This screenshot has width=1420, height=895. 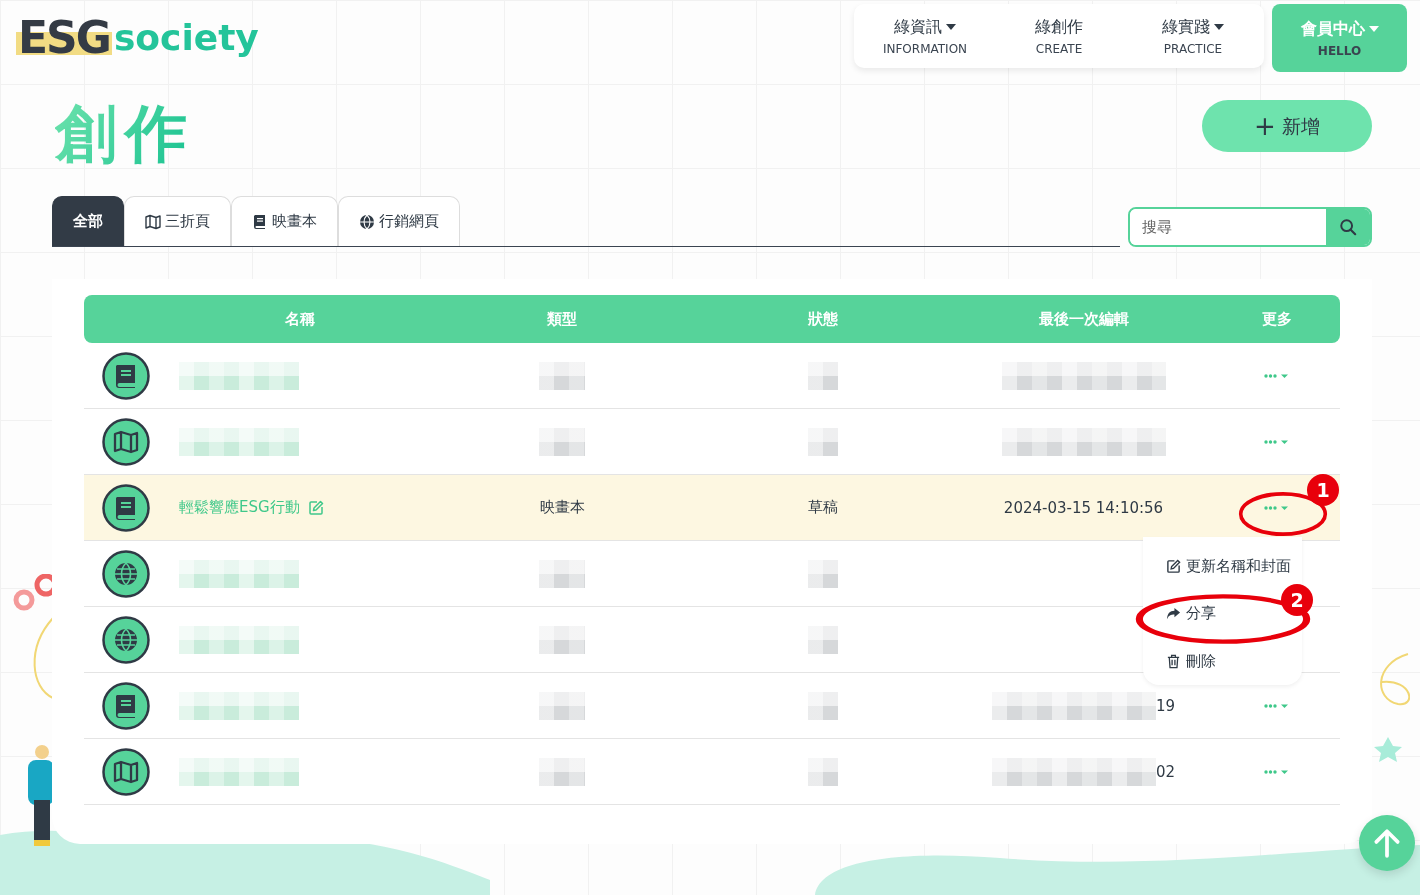 I want to click on date-text: 2024-03-15 14:10:56, so click(x=1083, y=507).